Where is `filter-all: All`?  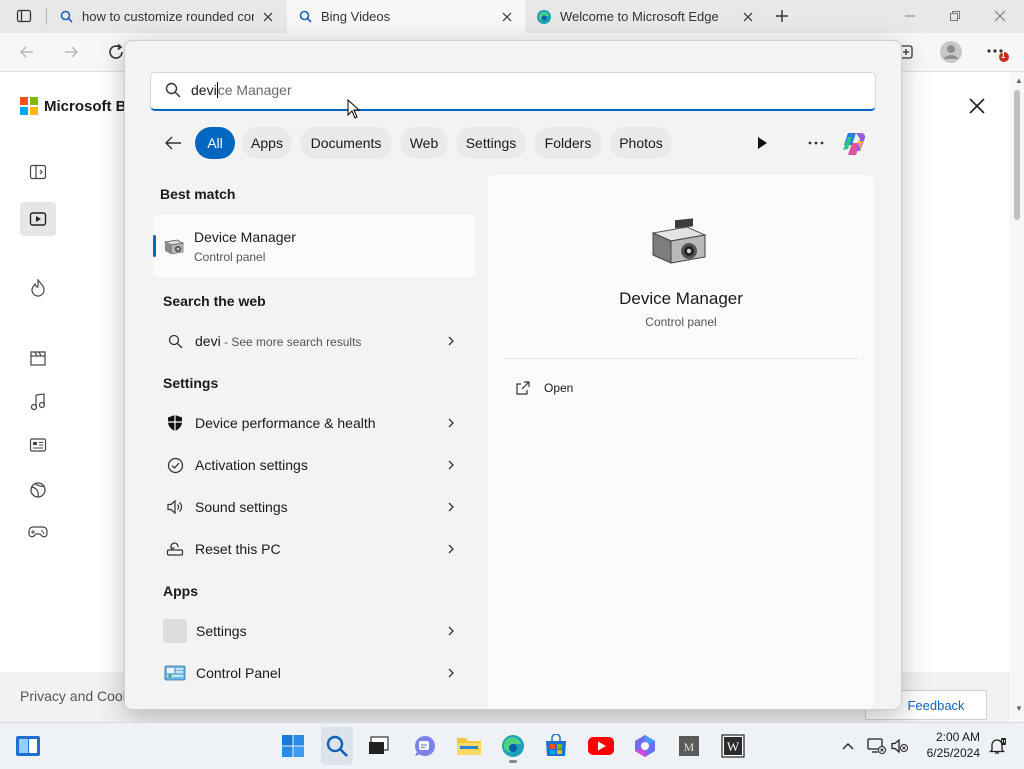
filter-all: All is located at coordinates (215, 143).